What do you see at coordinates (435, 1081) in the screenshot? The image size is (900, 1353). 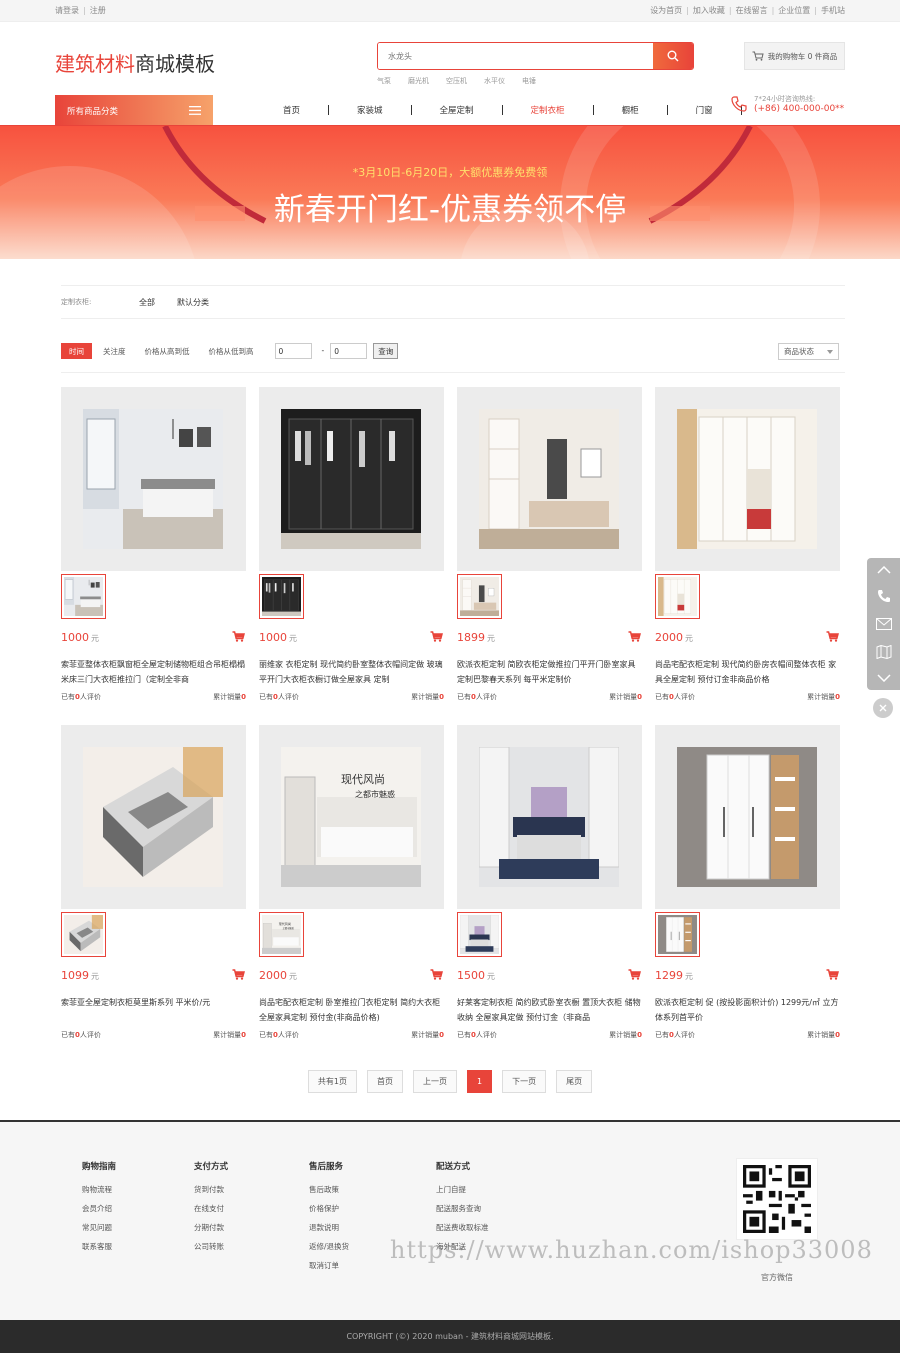 I see `page-prev: 上一页` at bounding box center [435, 1081].